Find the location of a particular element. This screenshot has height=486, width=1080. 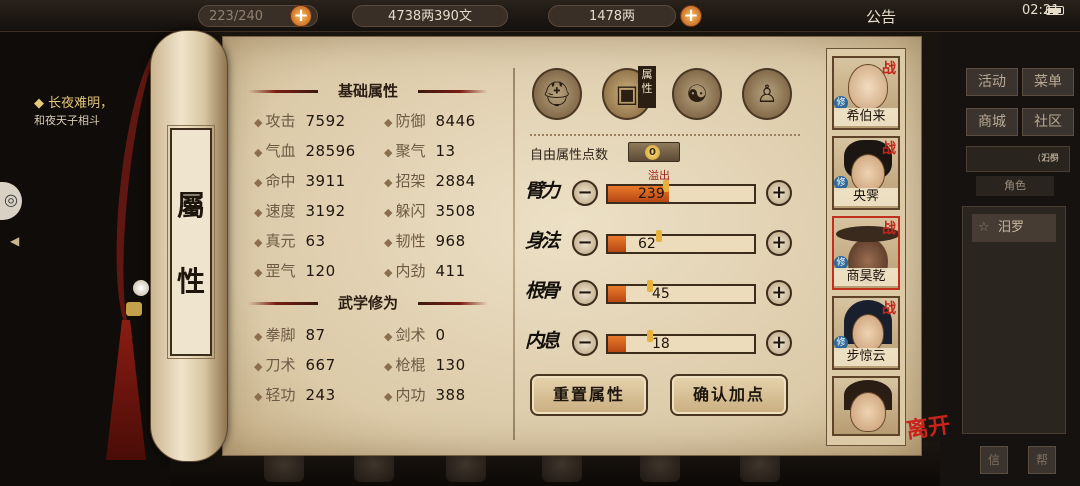

stat-inner-force: ◆ 内劲 411 is located at coordinates (425, 271).